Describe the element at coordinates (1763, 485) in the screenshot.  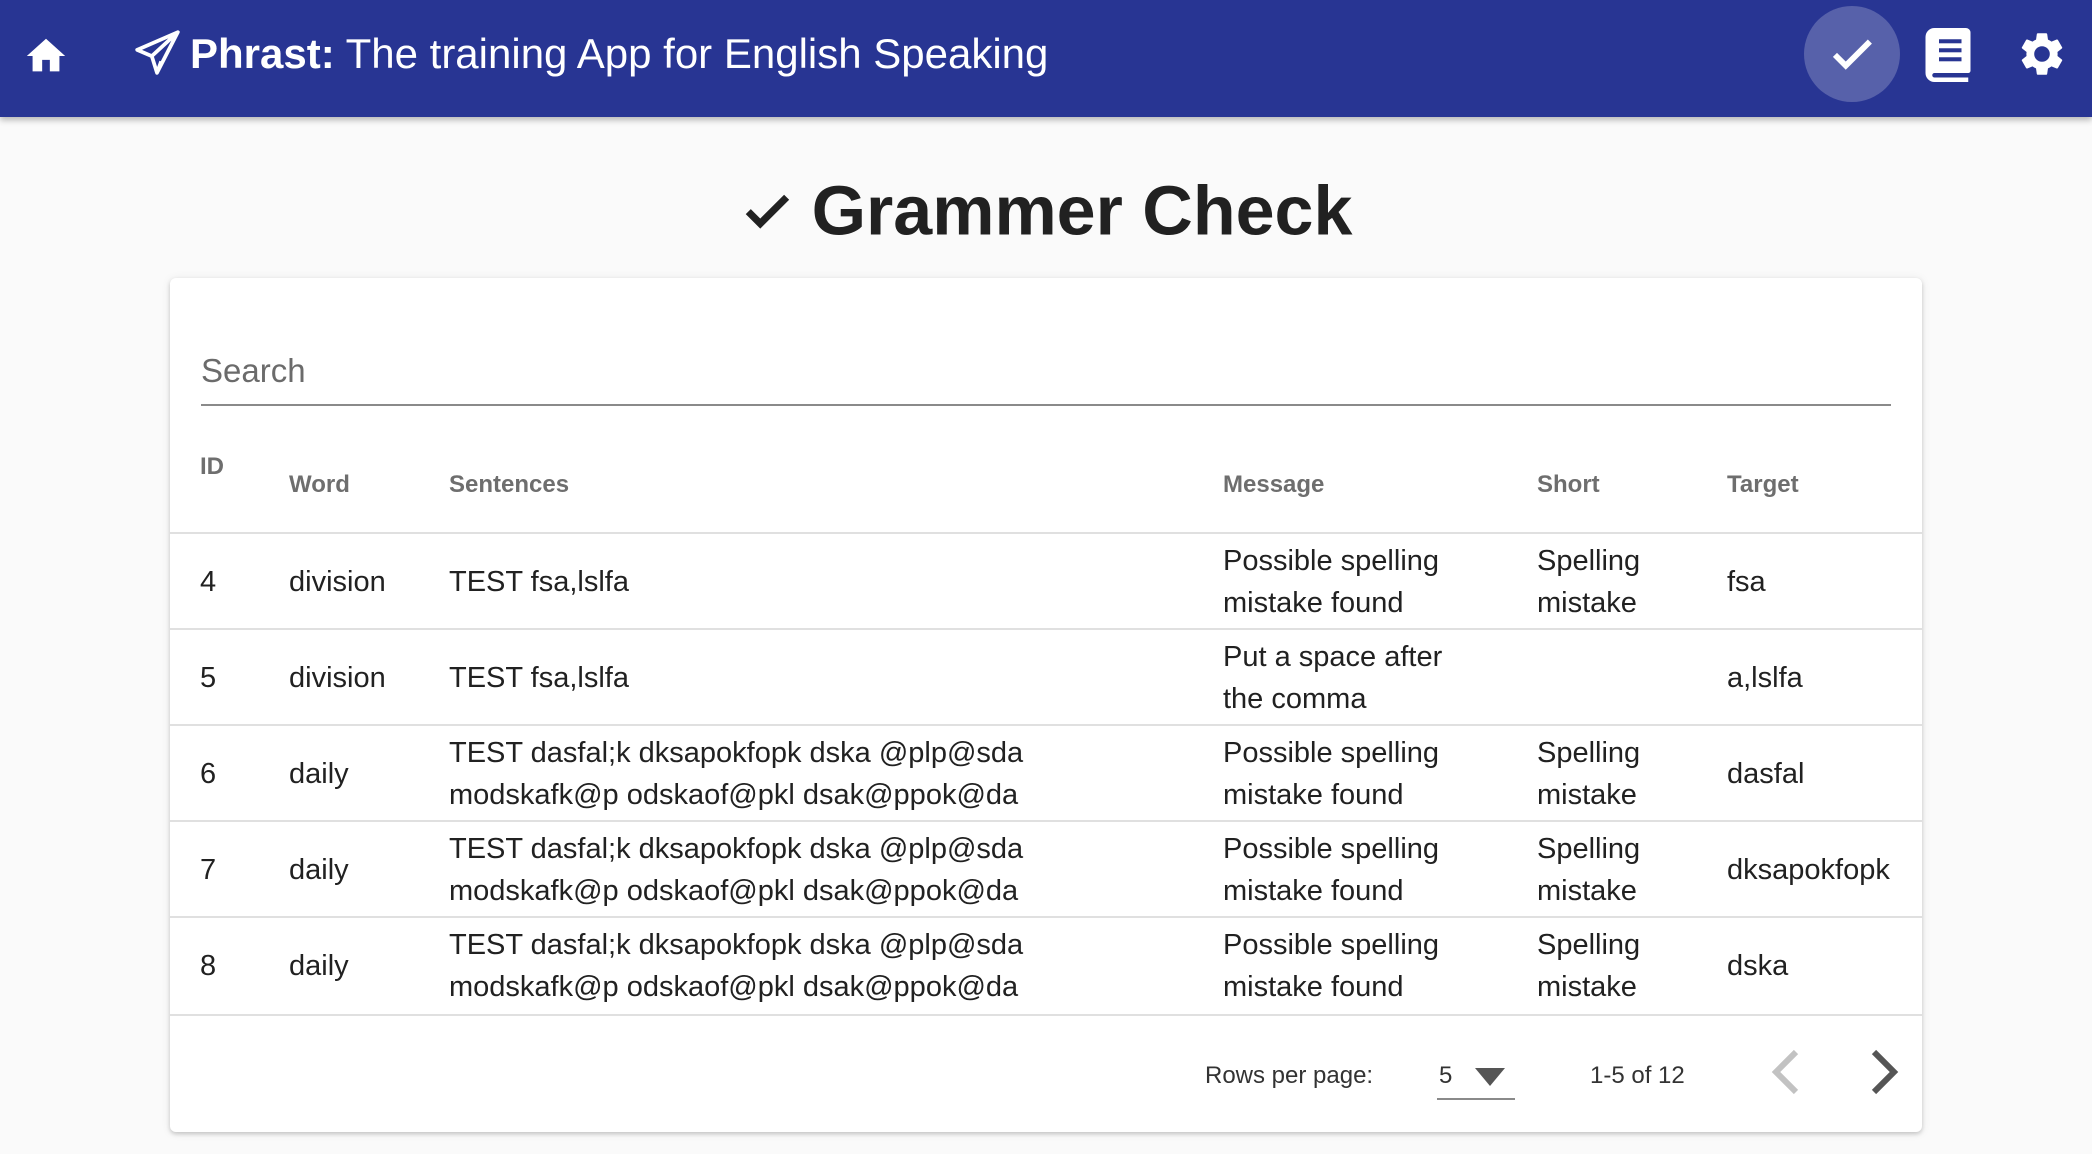
I see `column-header-target: Target` at that location.